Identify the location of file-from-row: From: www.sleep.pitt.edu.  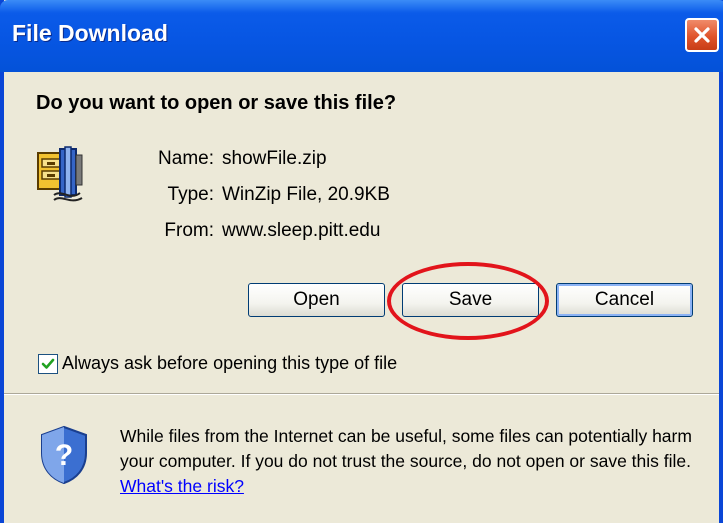
(257, 238).